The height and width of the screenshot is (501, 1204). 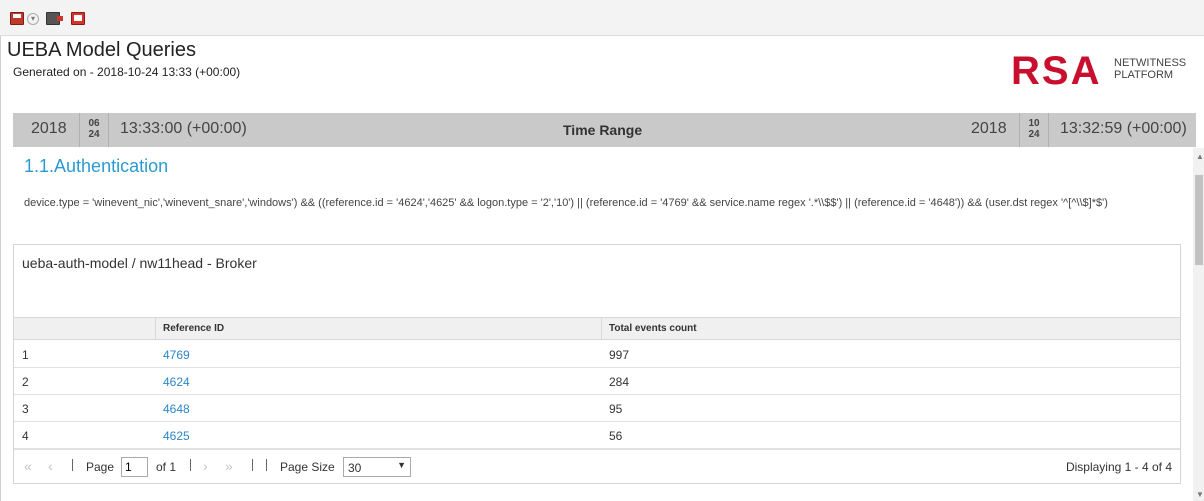 What do you see at coordinates (1200, 156) in the screenshot?
I see `scroll-up-icon: ▲` at bounding box center [1200, 156].